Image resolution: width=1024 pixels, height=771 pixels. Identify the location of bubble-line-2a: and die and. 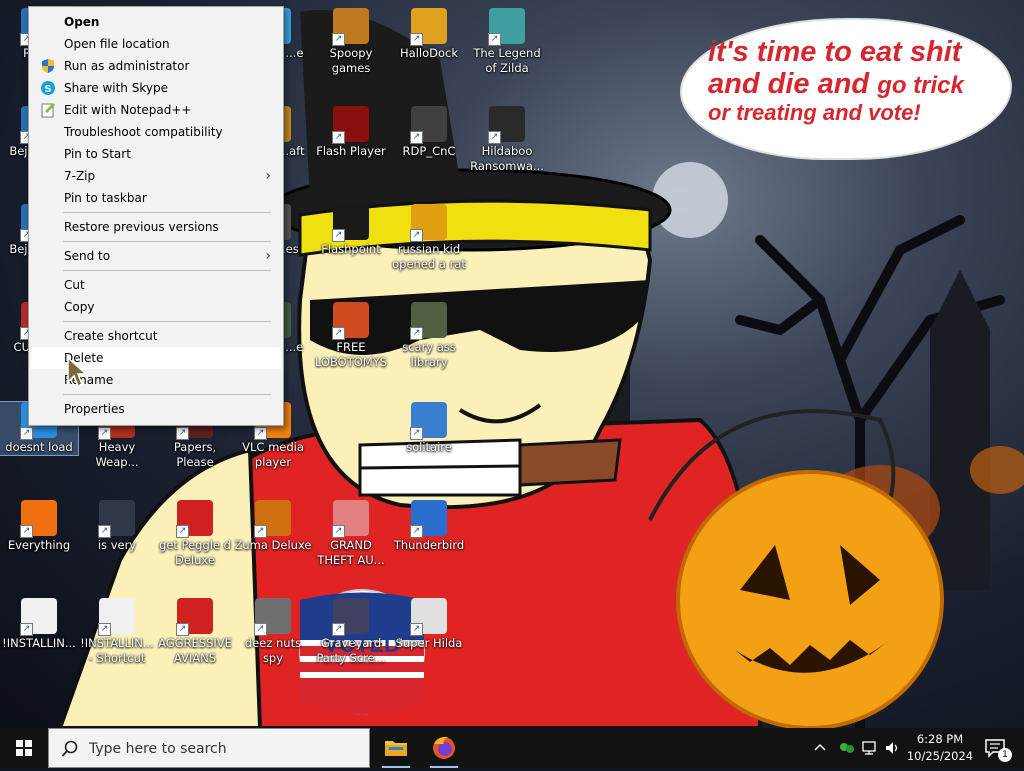
(793, 84).